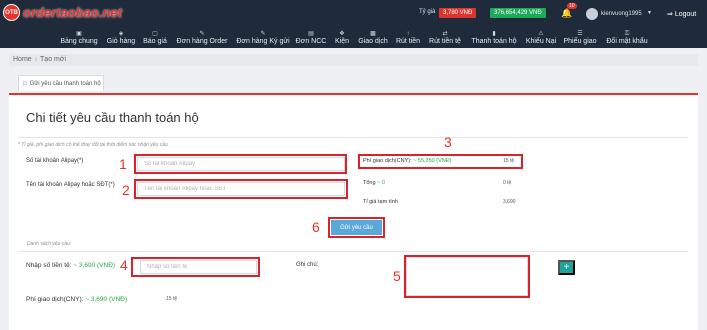 The height and width of the screenshot is (330, 707). I want to click on page-title: Chi tiết yêu cầu thanh toán hộ, so click(112, 117).